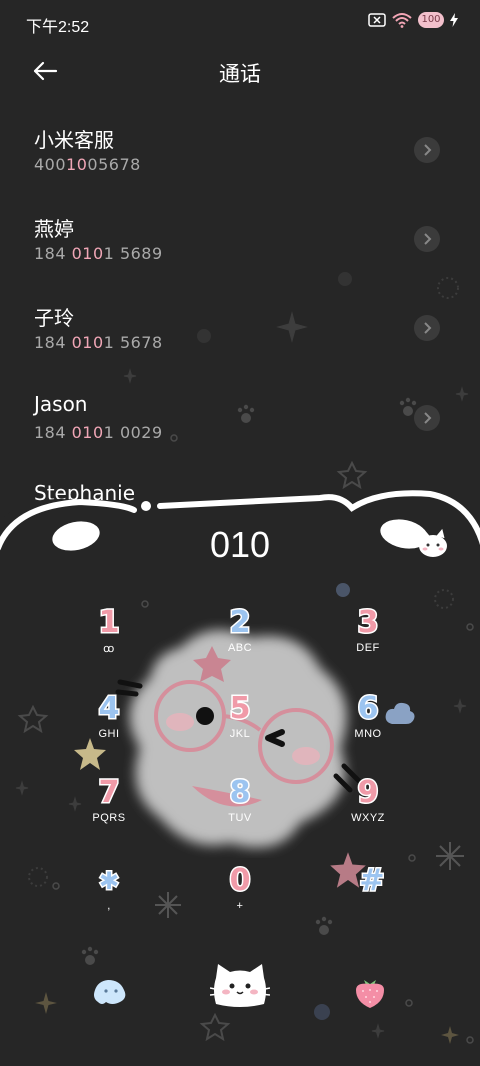  Describe the element at coordinates (240, 985) in the screenshot. I see `call-button` at that location.